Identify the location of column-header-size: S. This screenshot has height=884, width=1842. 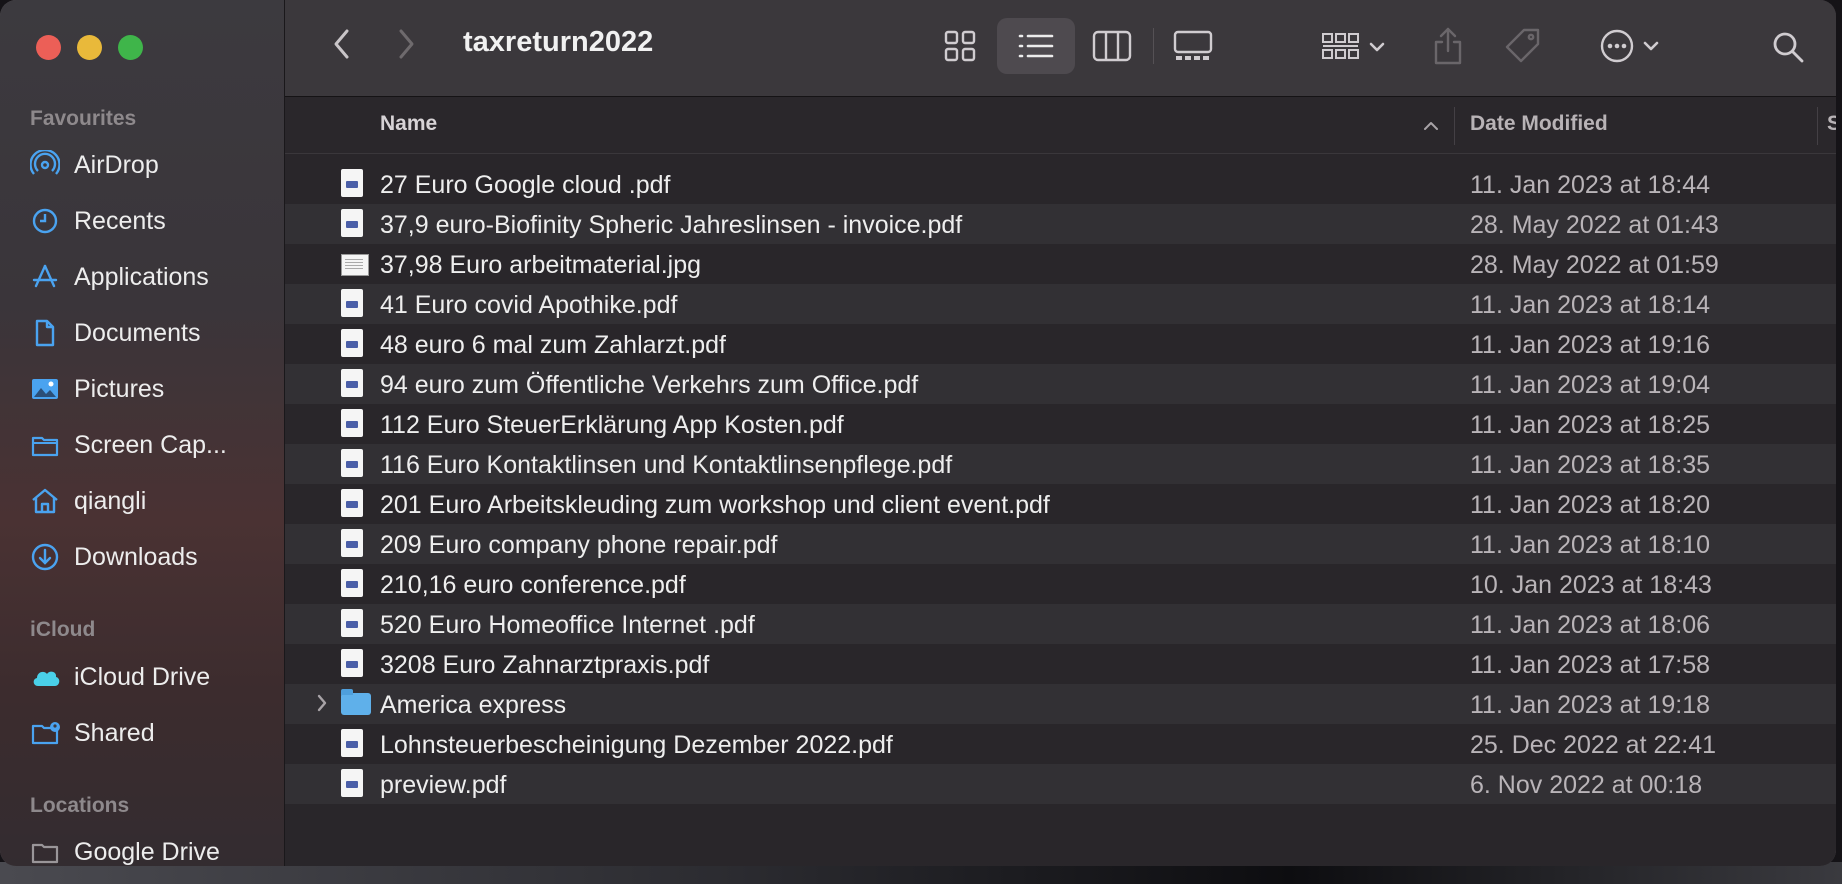
(1831, 124).